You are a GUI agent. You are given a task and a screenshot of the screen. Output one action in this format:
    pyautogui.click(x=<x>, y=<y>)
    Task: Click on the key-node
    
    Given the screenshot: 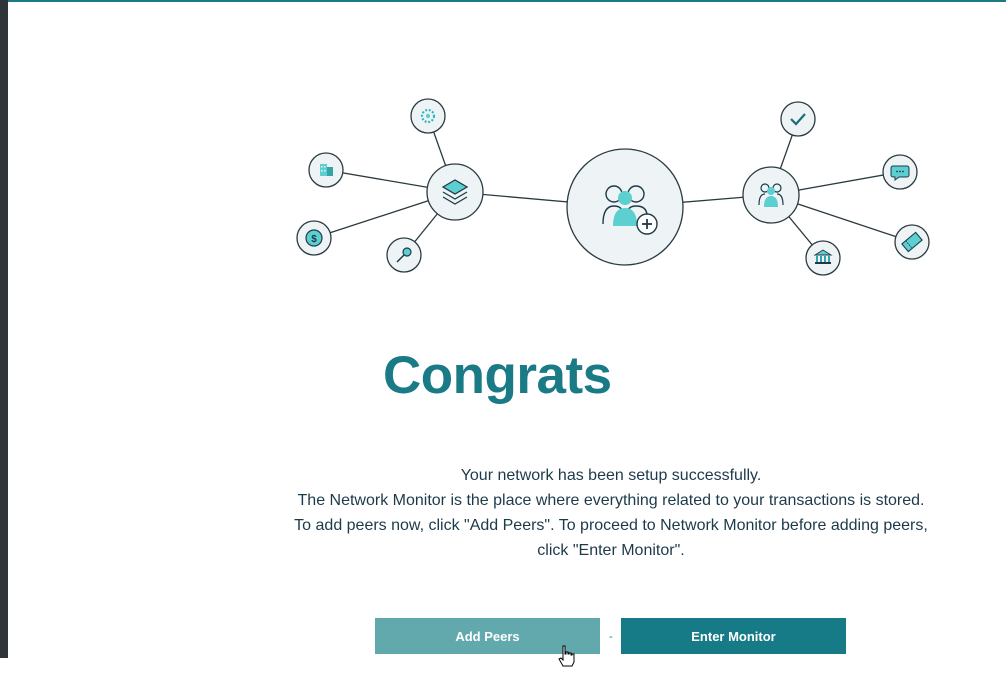 What is the action you would take?
    pyautogui.click(x=404, y=255)
    